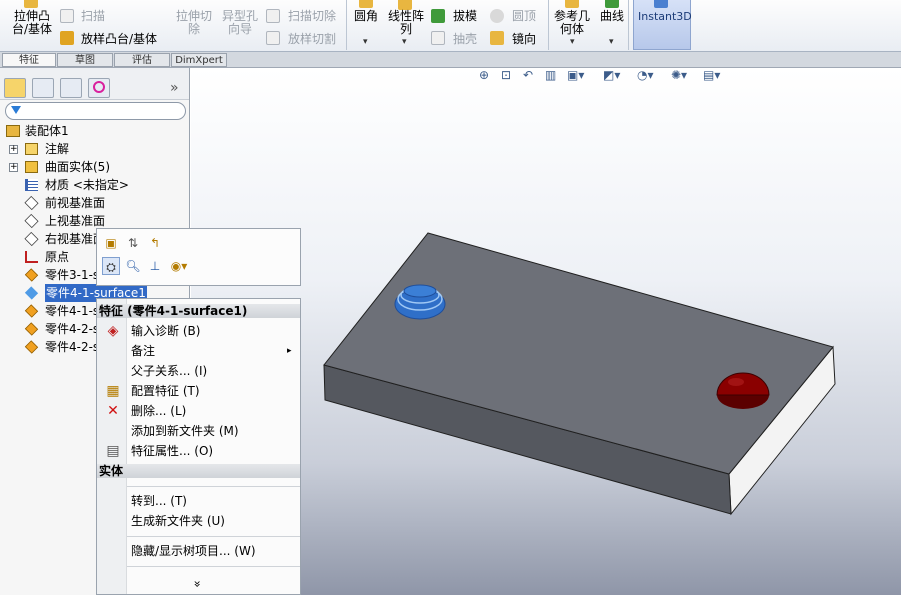 The image size is (901, 595). Describe the element at coordinates (172, 451) in the screenshot. I see `menu-item: 特征属性... (O)` at that location.